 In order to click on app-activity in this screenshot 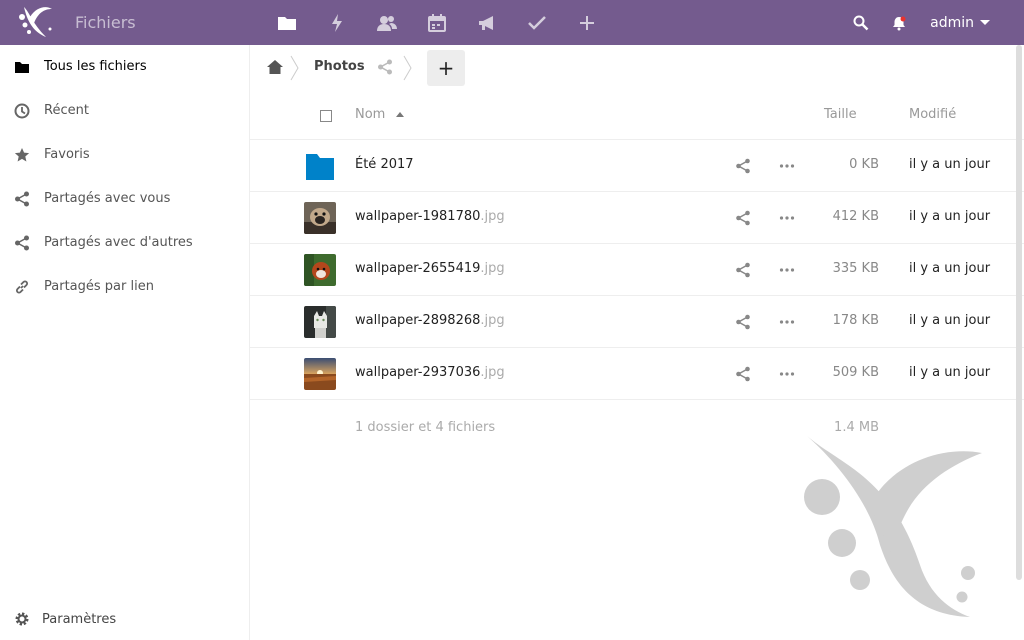, I will do `click(337, 23)`.